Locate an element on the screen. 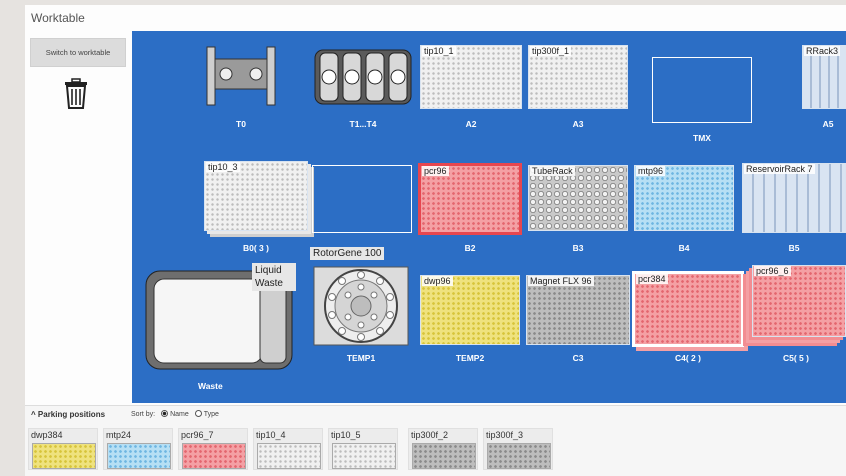  rotorgene-device is located at coordinates (361, 306).